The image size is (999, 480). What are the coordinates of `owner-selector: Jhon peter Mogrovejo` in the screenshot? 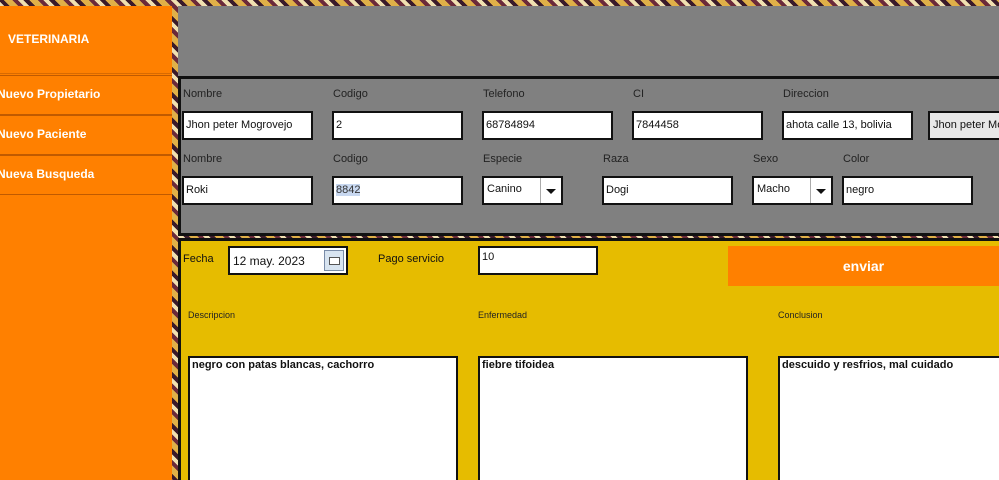 It's located at (963, 125).